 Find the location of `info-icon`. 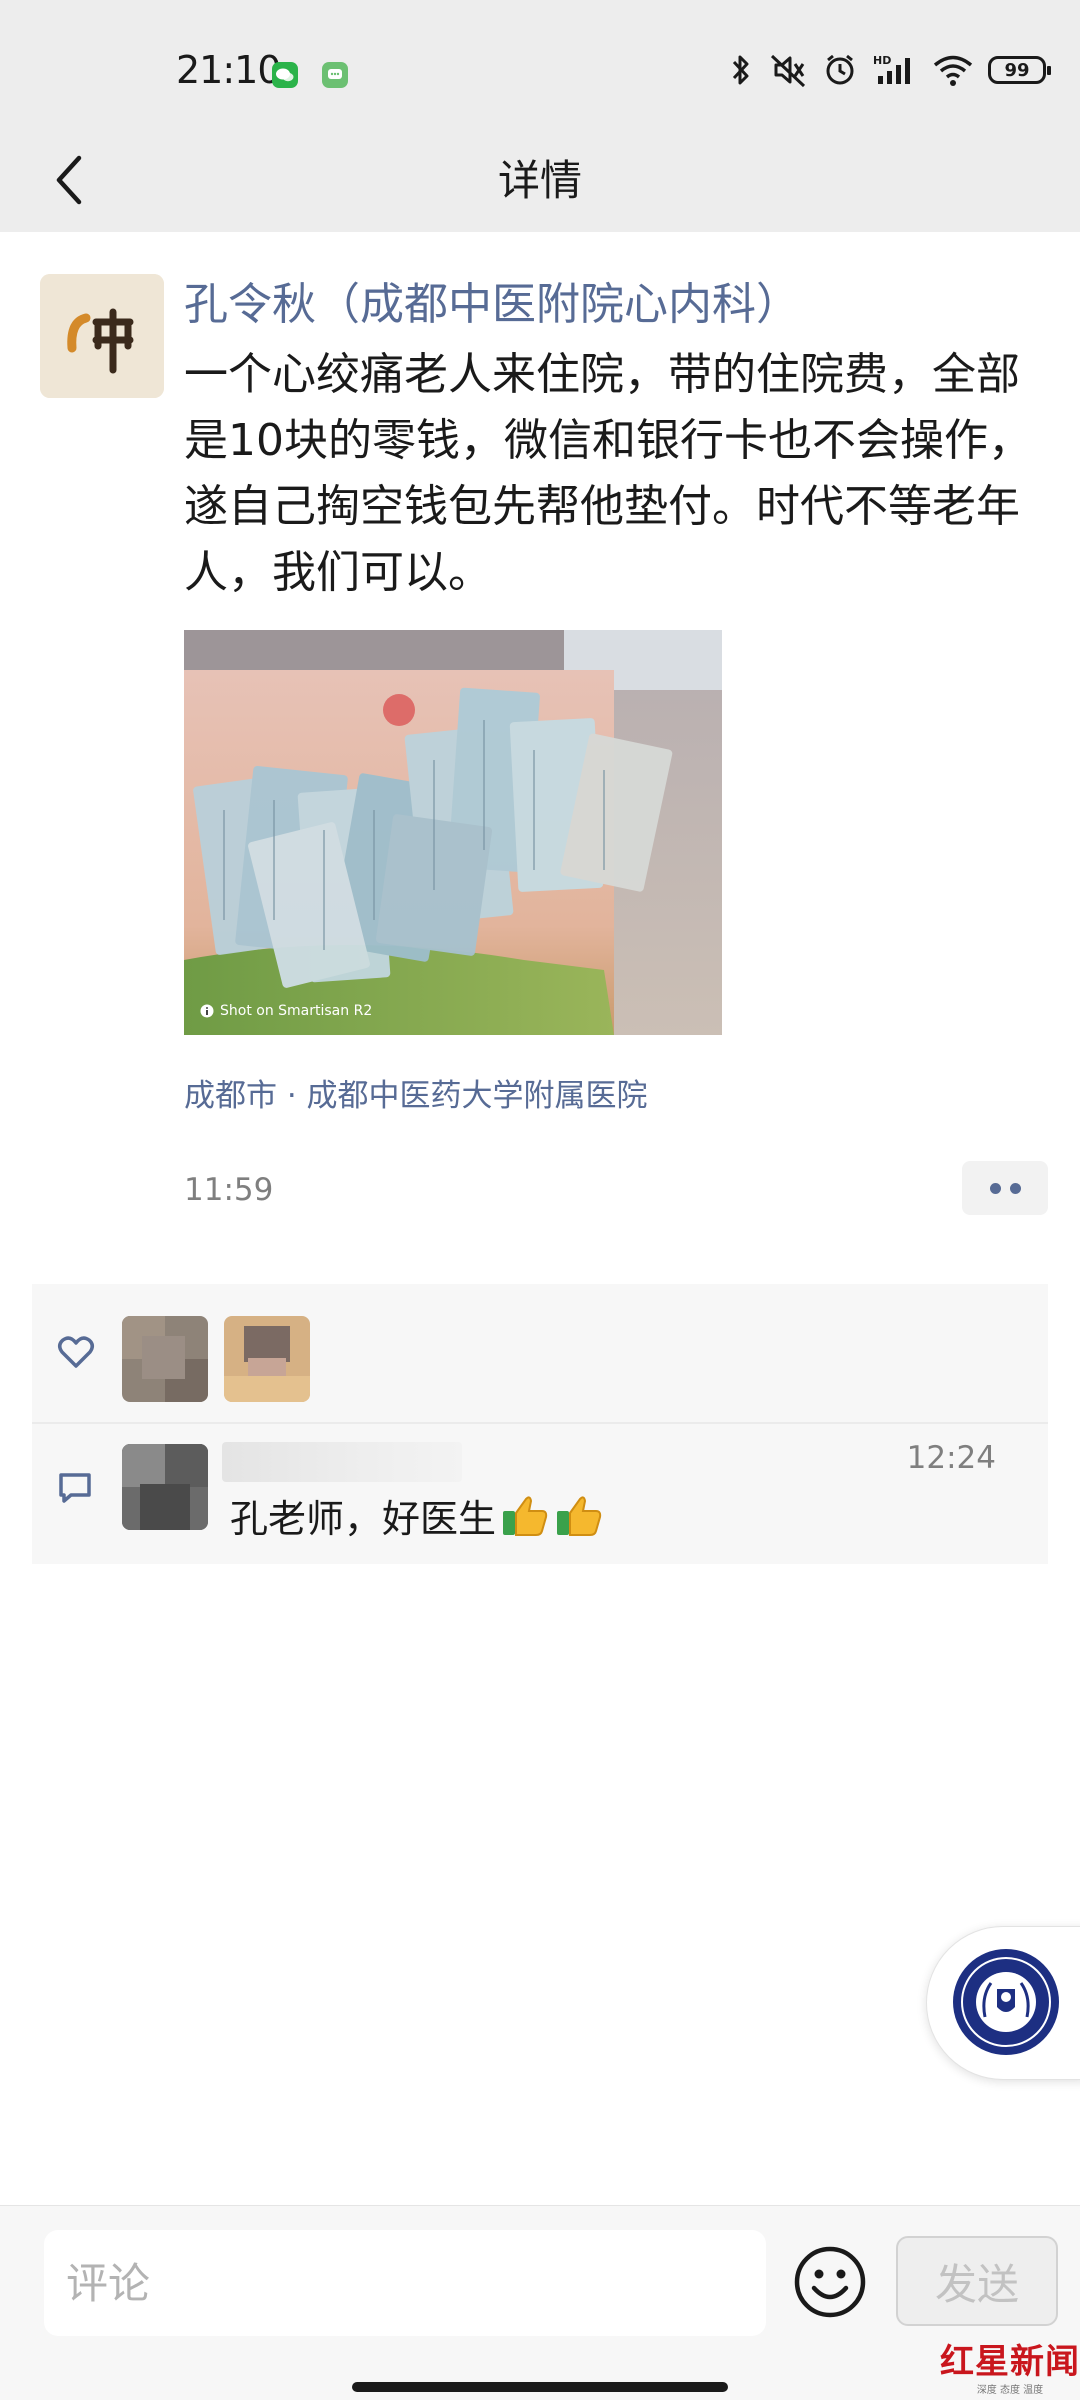

info-icon is located at coordinates (207, 1011).